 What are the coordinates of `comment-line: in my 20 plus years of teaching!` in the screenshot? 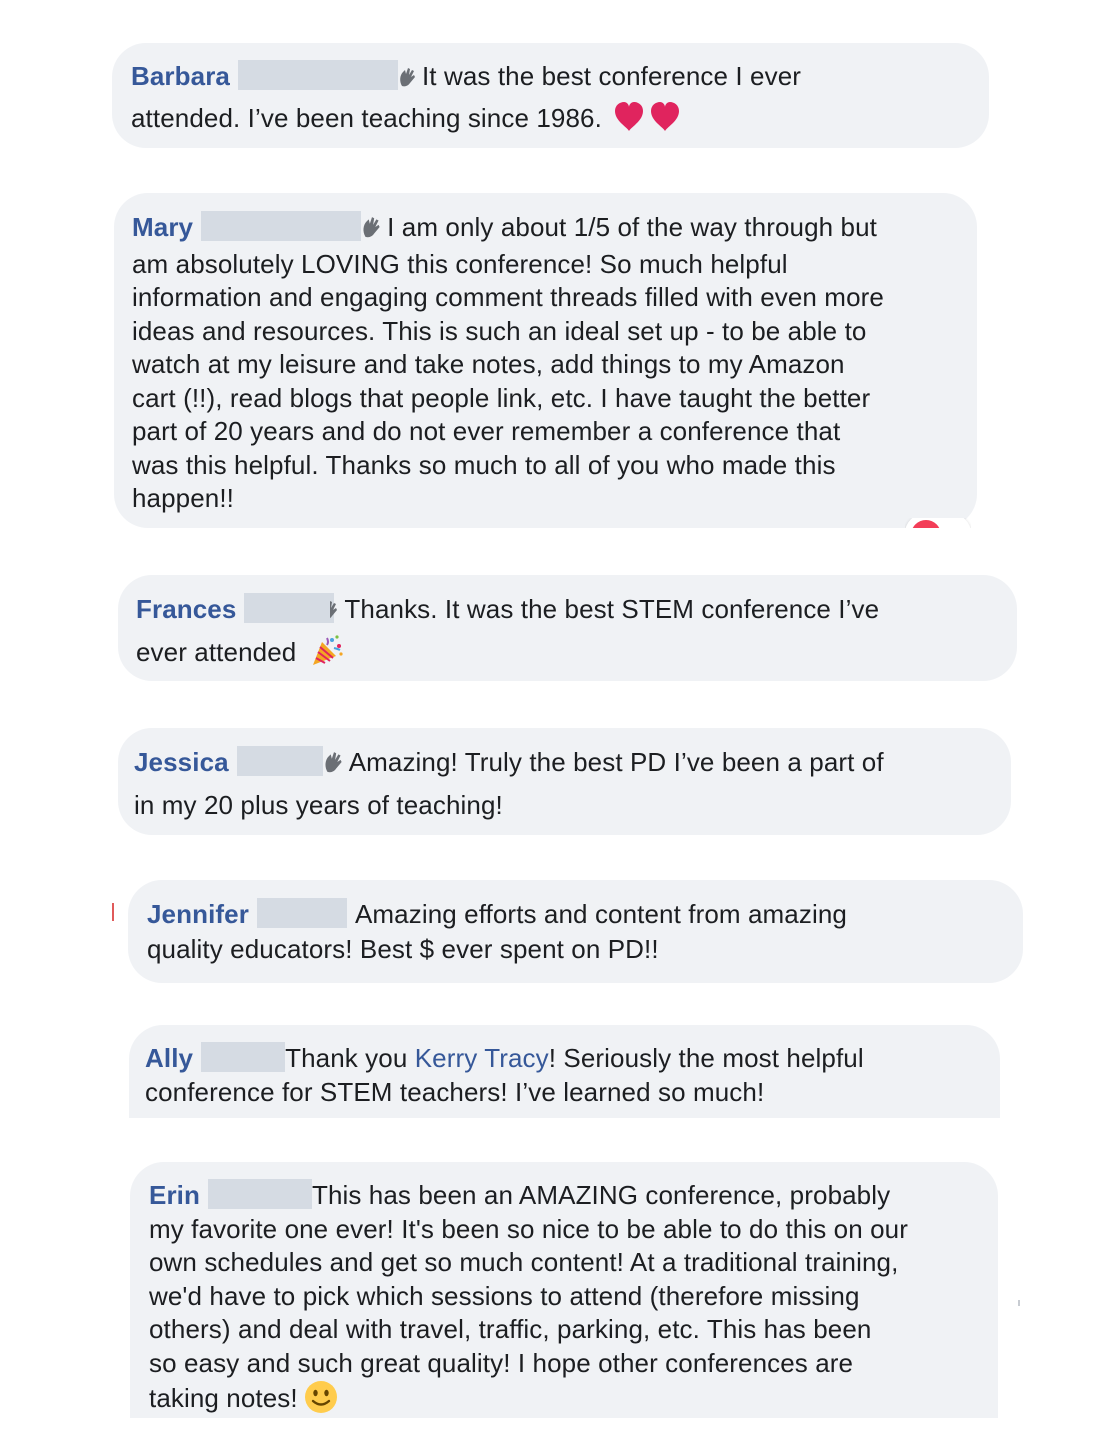 It's located at (318, 804).